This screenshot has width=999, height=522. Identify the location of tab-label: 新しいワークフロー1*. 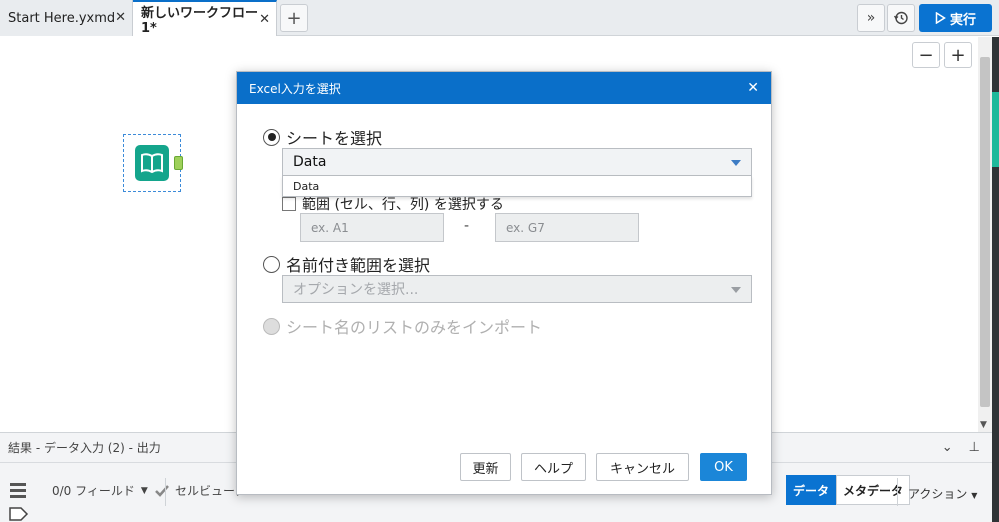
(200, 21).